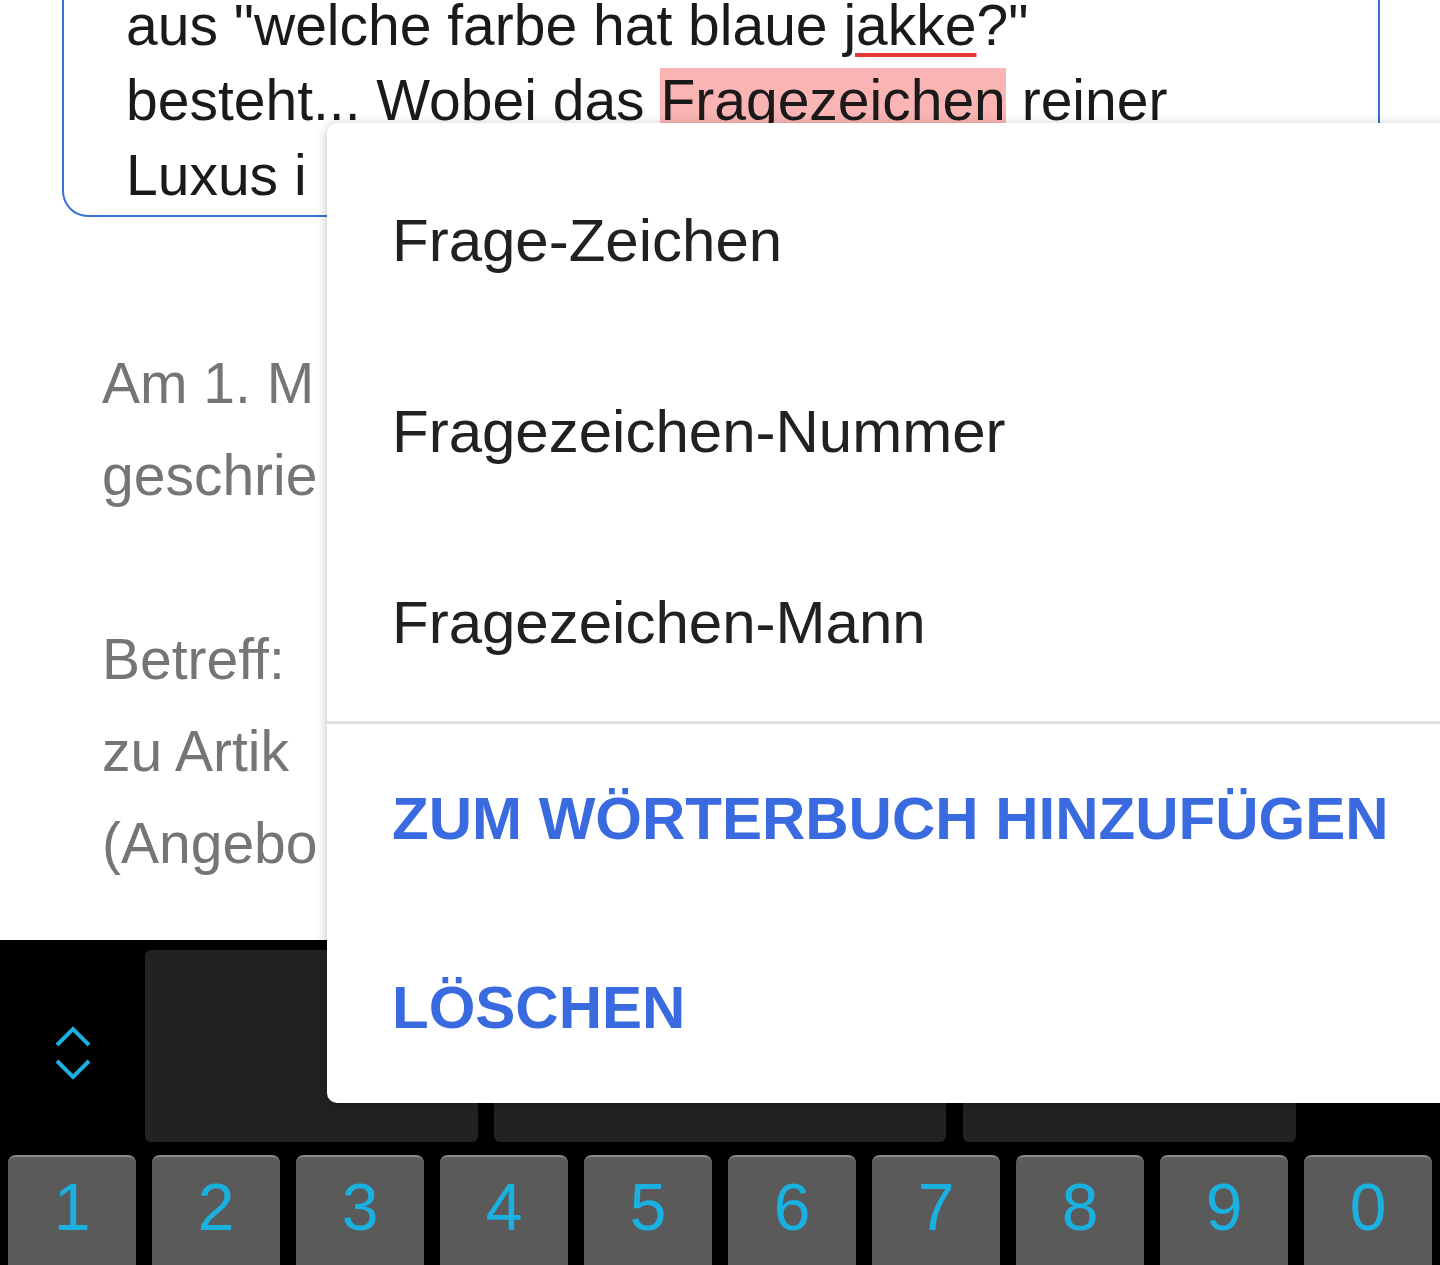 This screenshot has width=1440, height=1265. Describe the element at coordinates (216, 1210) in the screenshot. I see `number-key: 2` at that location.